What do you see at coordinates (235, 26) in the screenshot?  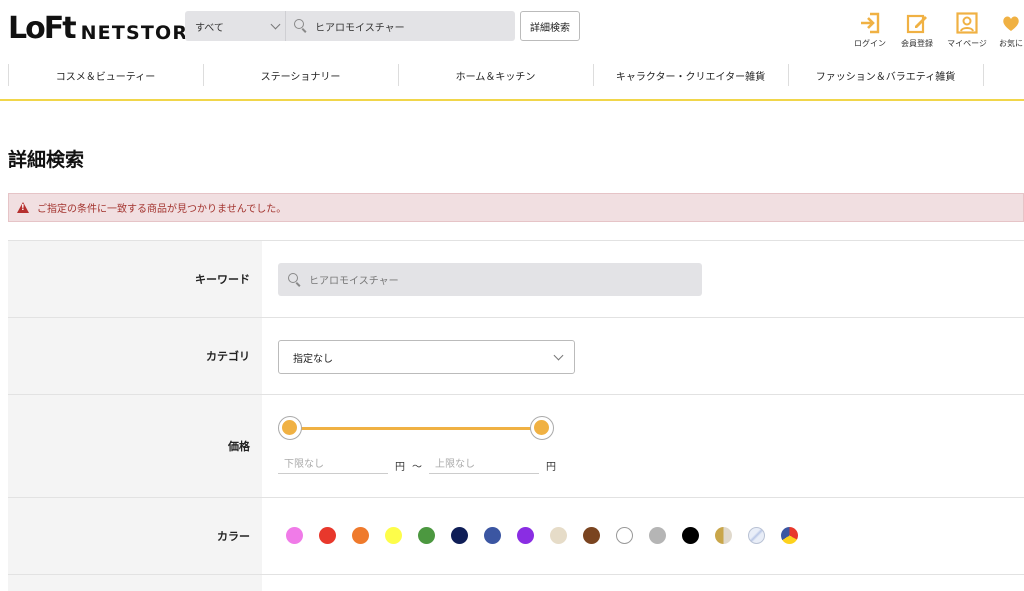 I see `search-scope-select: すべて` at bounding box center [235, 26].